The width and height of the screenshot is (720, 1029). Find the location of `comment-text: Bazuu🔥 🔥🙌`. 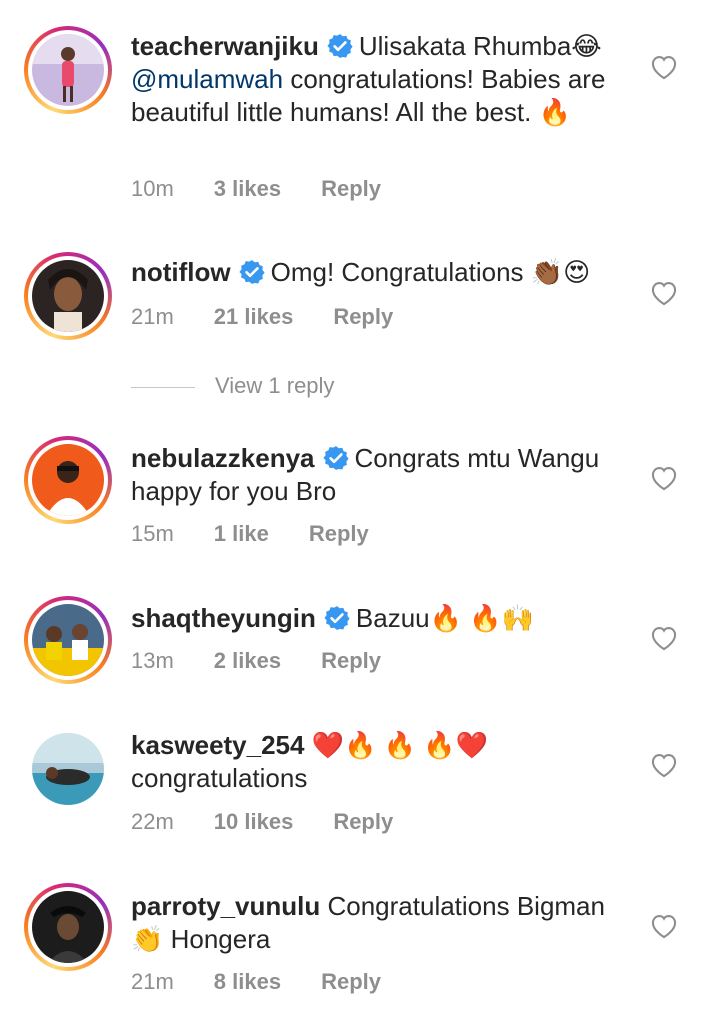

comment-text: Bazuu🔥 🔥🙌 is located at coordinates (444, 618).